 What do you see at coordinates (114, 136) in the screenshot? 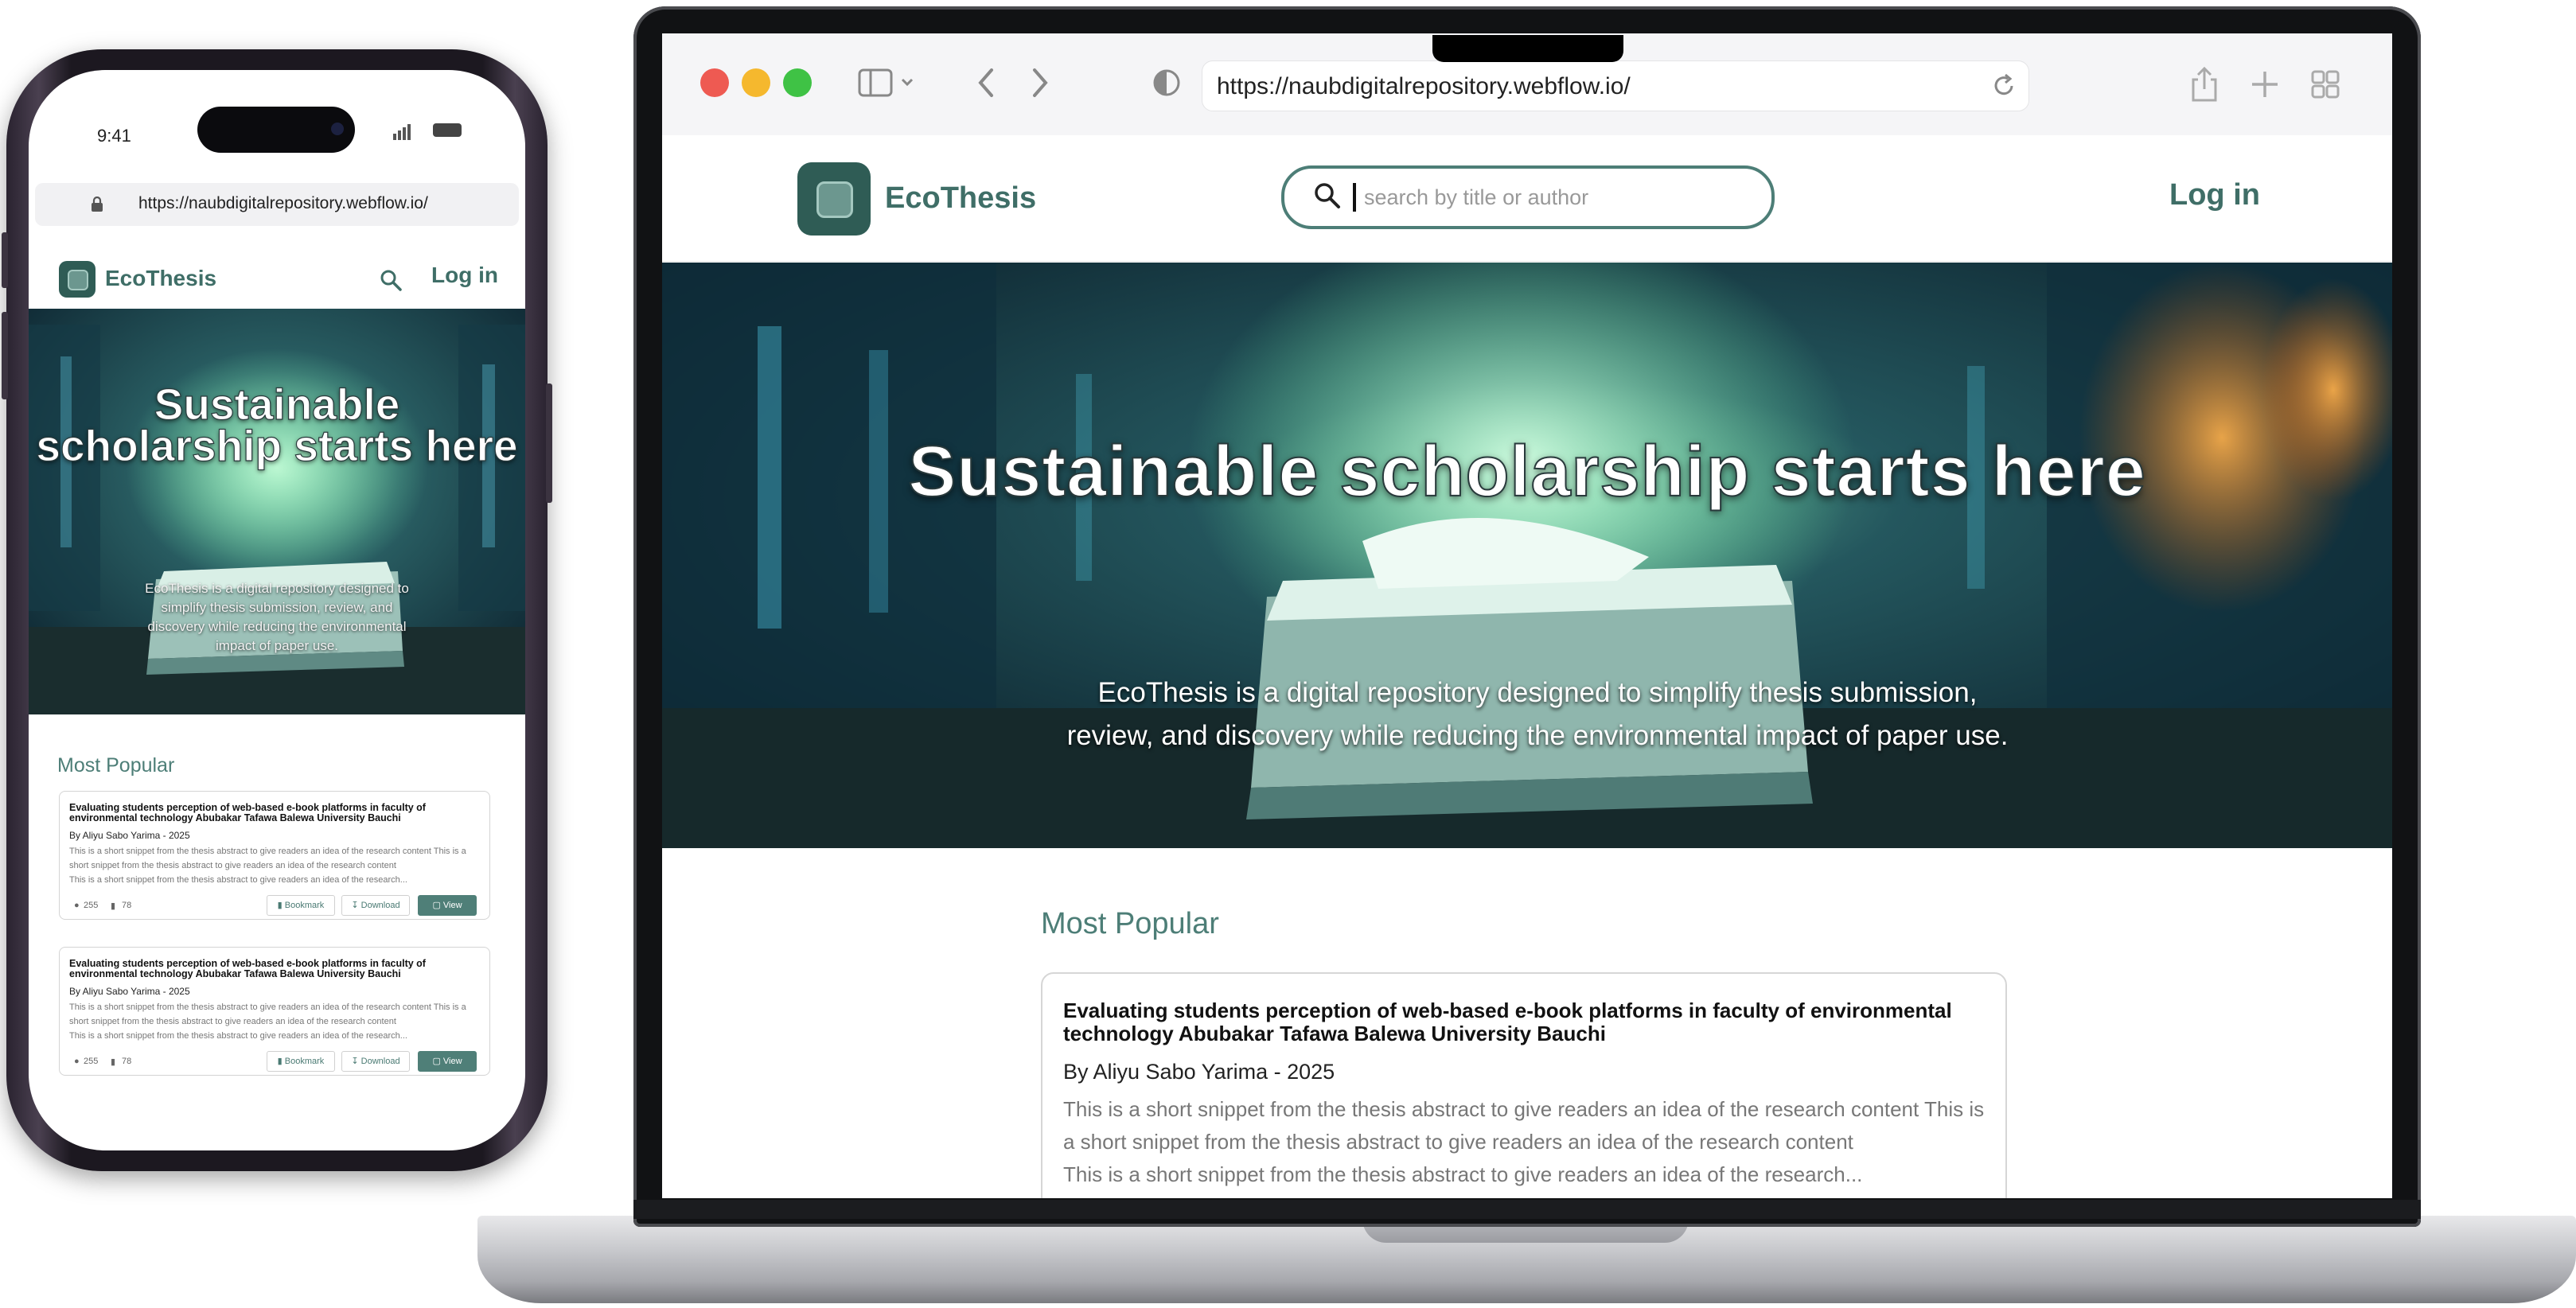
I see `status-time: 9:41` at bounding box center [114, 136].